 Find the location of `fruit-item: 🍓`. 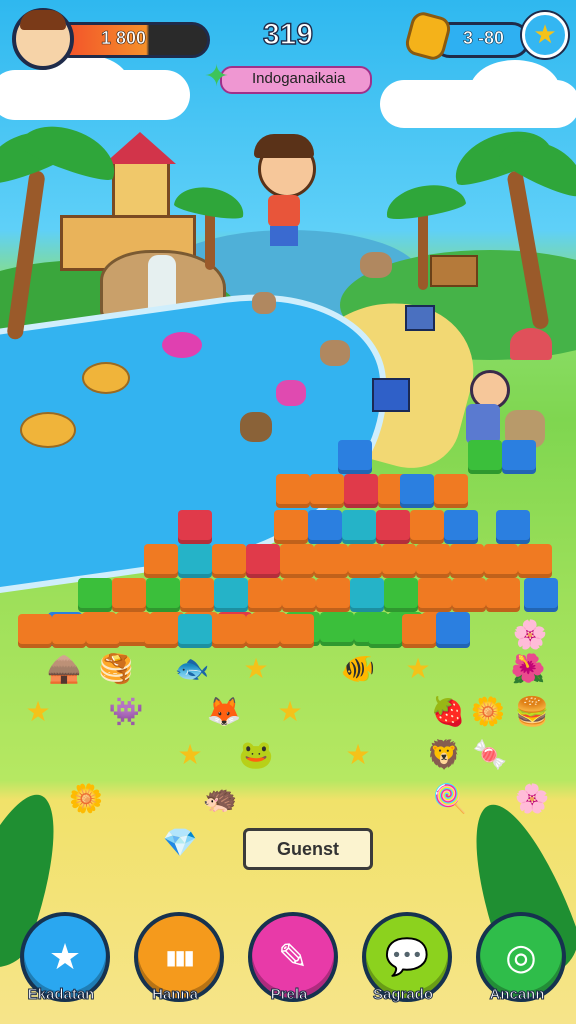

fruit-item: 🍓 is located at coordinates (448, 715).